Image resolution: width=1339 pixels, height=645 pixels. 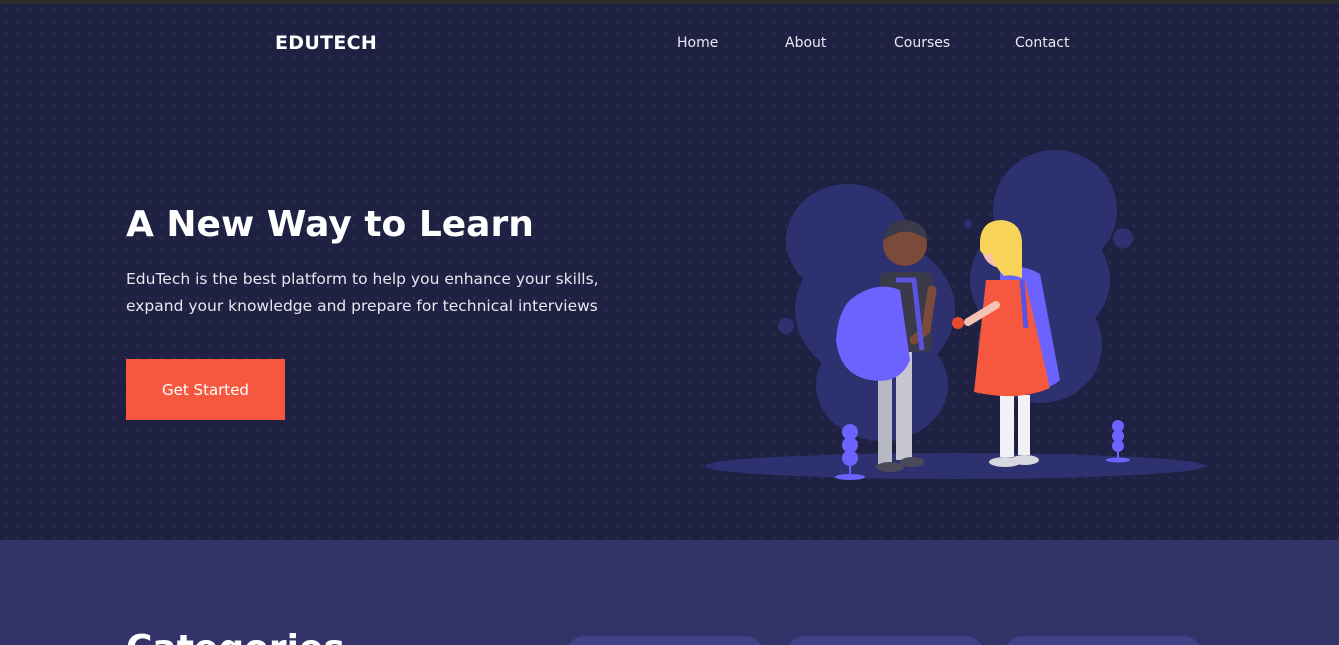 I want to click on hero-title: A New Way to Learn, so click(x=330, y=224).